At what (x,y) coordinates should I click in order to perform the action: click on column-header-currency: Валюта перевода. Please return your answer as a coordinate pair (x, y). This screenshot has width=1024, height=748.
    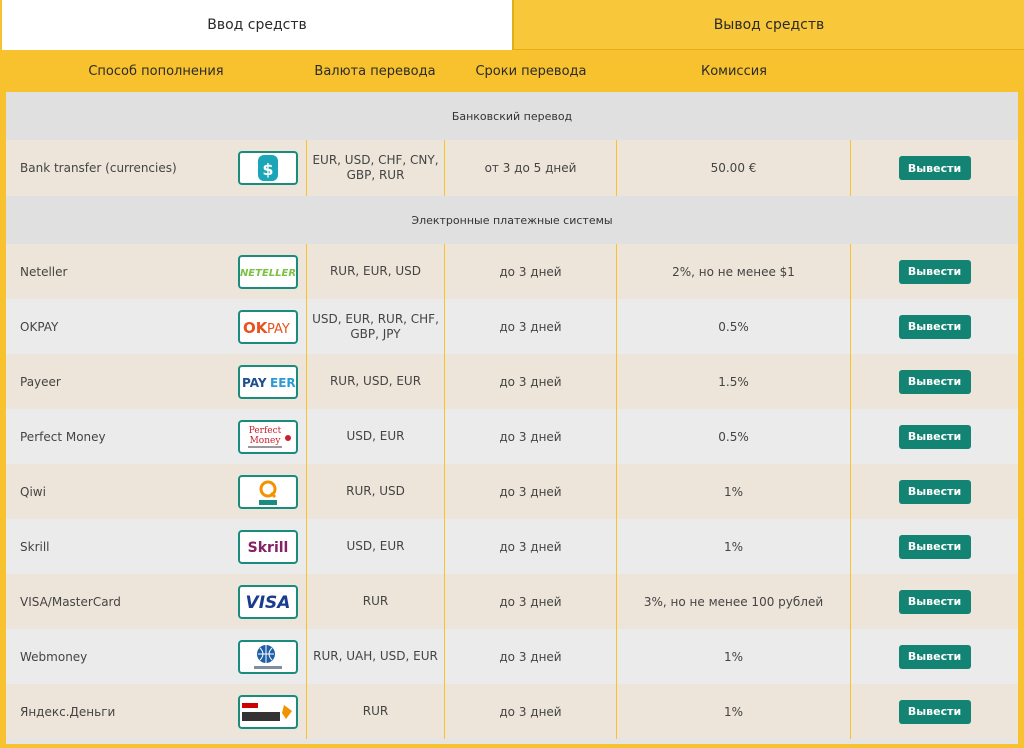
    Looking at the image, I should click on (375, 71).